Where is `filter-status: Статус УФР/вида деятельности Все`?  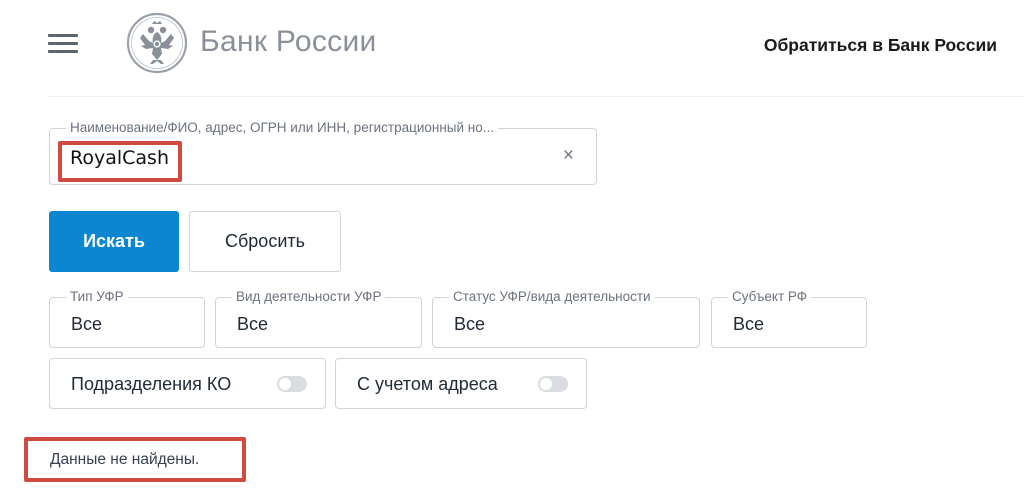 filter-status: Статус УФР/вида деятельности Все is located at coordinates (566, 318).